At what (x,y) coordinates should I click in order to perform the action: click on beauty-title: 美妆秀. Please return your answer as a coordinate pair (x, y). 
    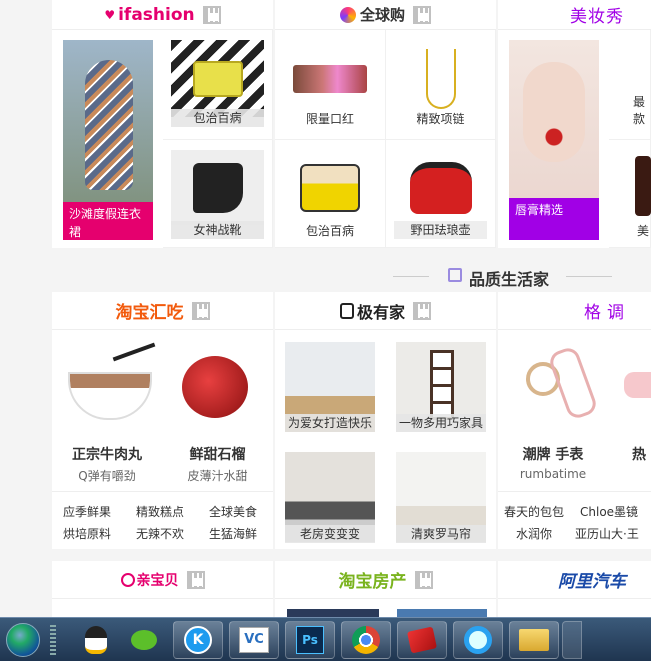
    Looking at the image, I should click on (597, 17).